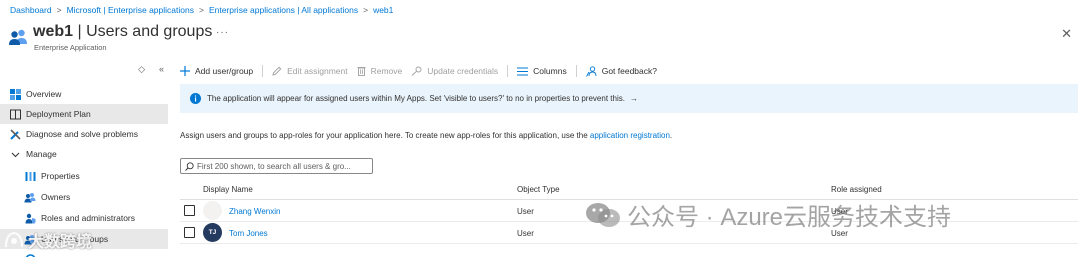 This screenshot has height=257, width=1080. I want to click on search-icon, so click(189, 166).